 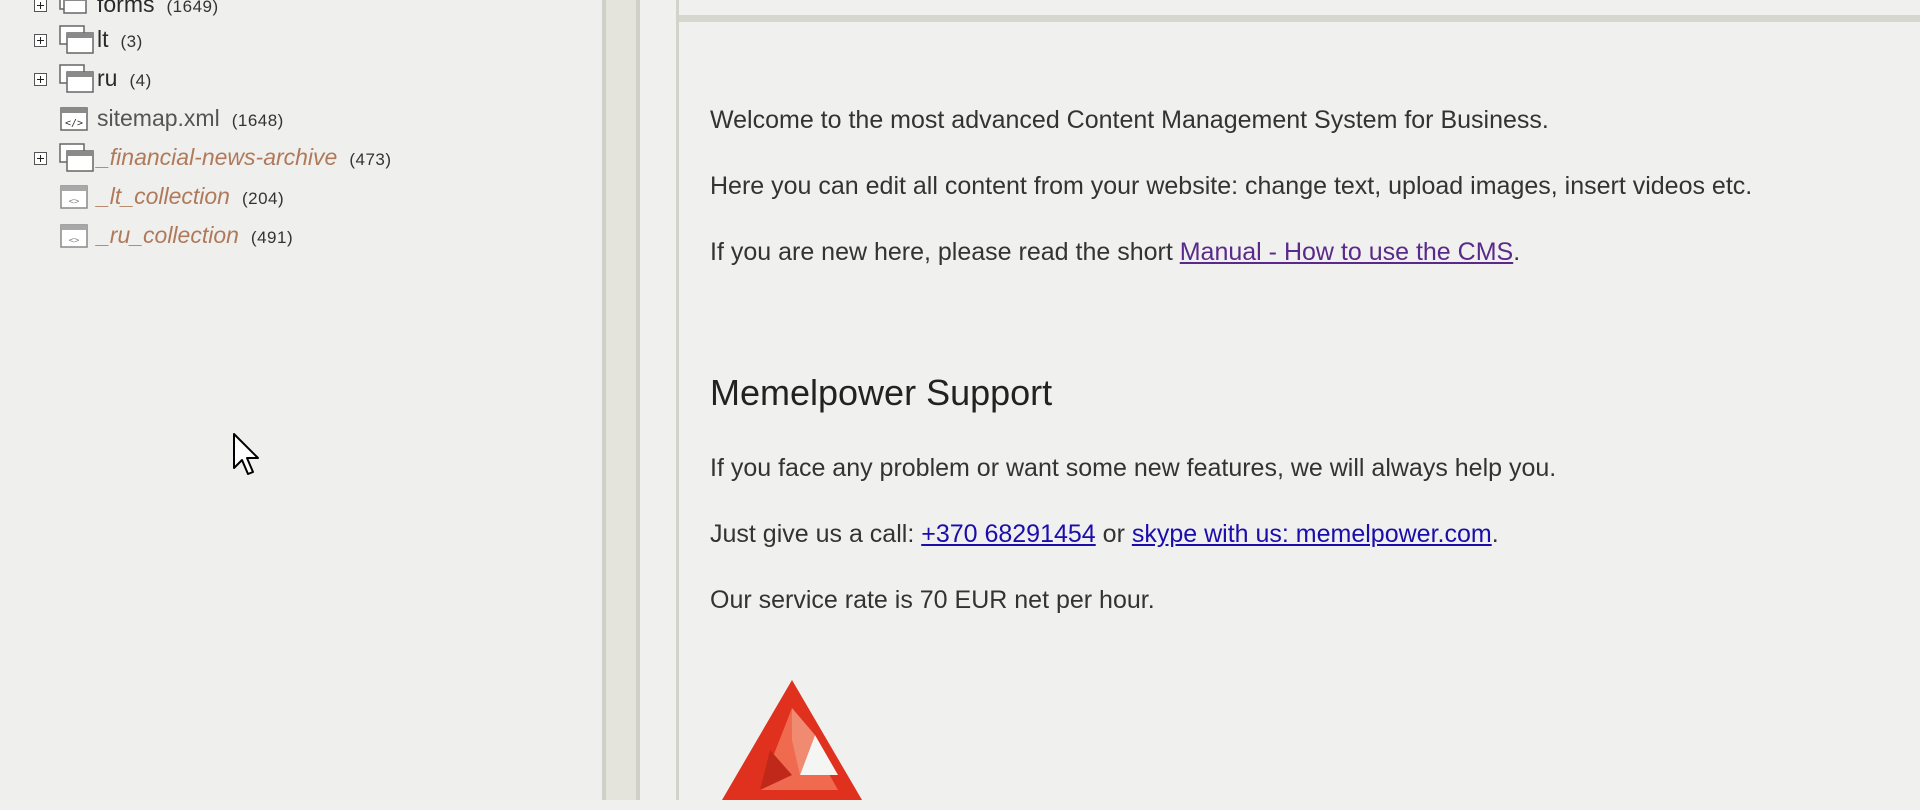 I want to click on tree-item-label: _financial-news-archive (473), so click(x=244, y=158).